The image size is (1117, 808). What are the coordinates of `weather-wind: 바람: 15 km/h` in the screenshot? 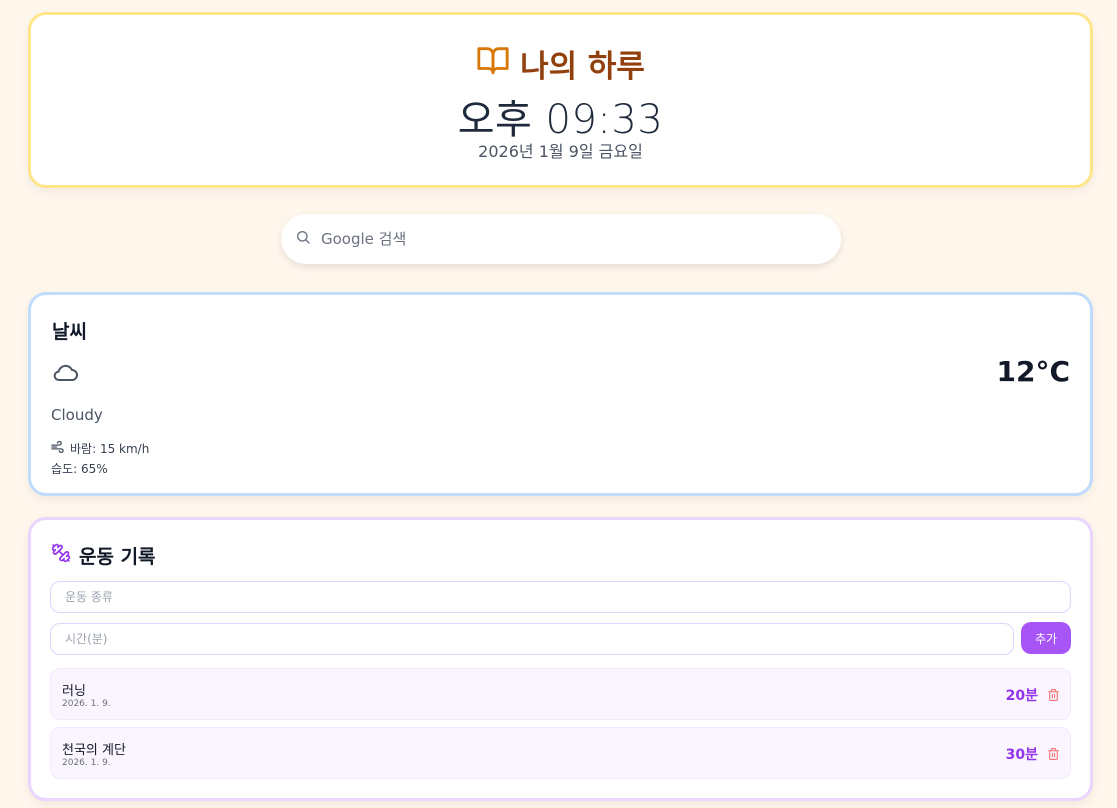 It's located at (110, 449).